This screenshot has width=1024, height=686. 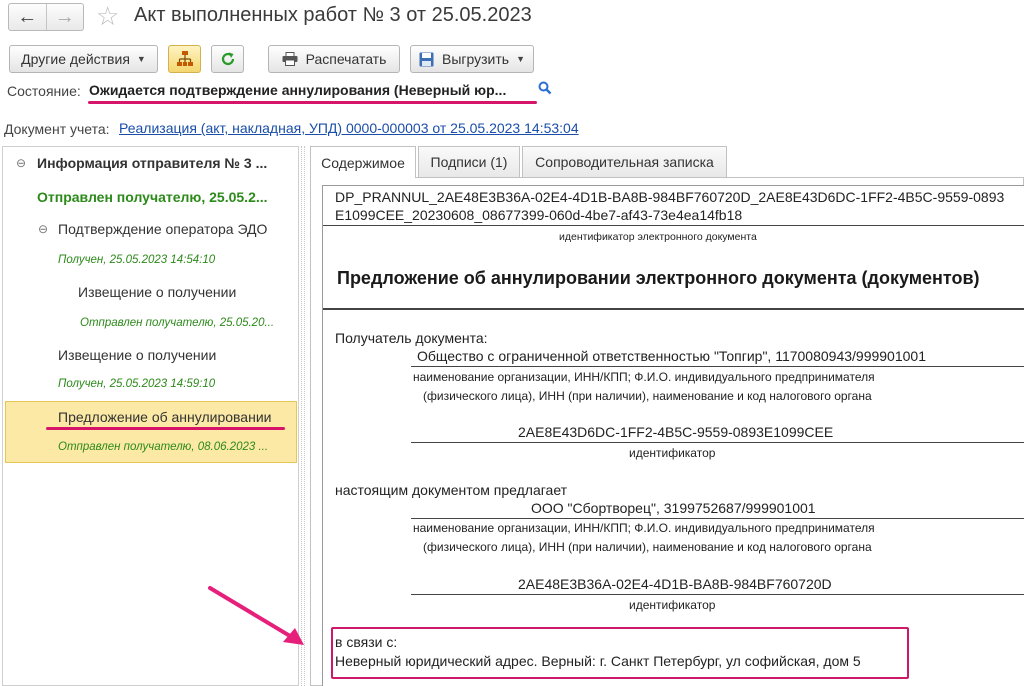 I want to click on accounting-doc-label: Документ учета:, so click(x=57, y=129).